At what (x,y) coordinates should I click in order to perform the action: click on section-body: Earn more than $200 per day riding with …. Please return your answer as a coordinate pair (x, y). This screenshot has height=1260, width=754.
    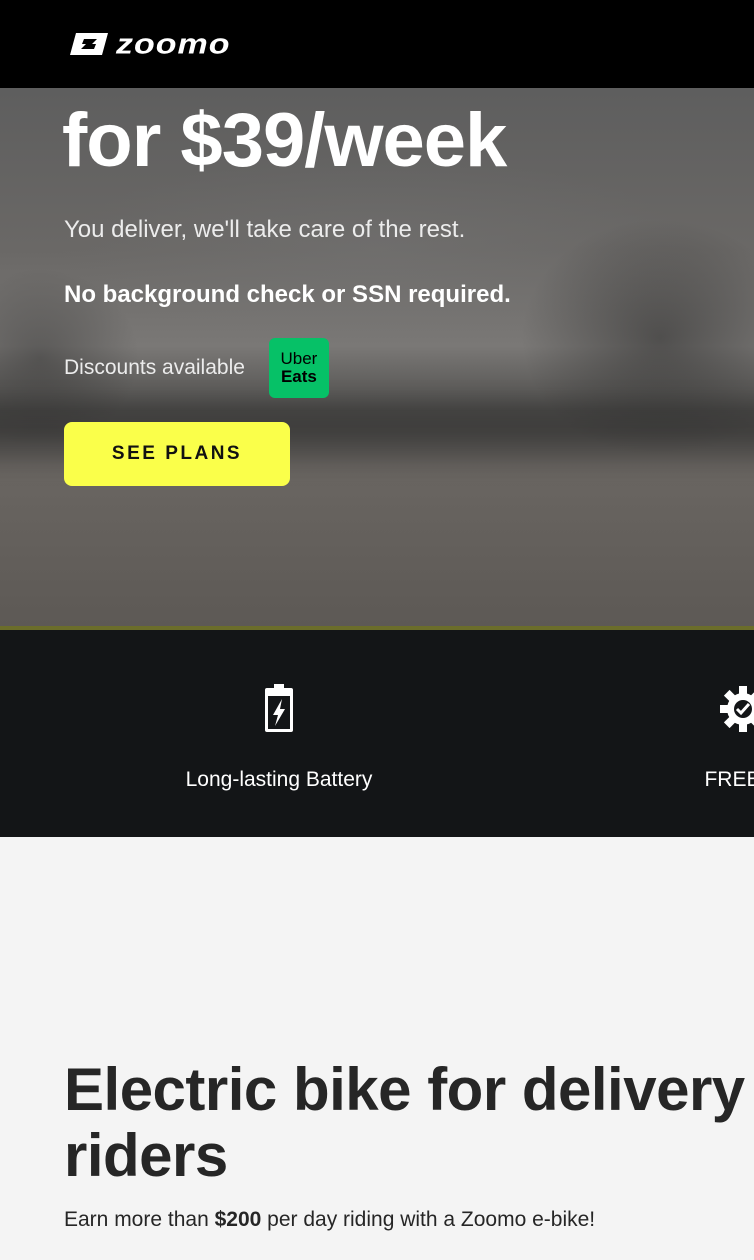
    Looking at the image, I should click on (329, 1220).